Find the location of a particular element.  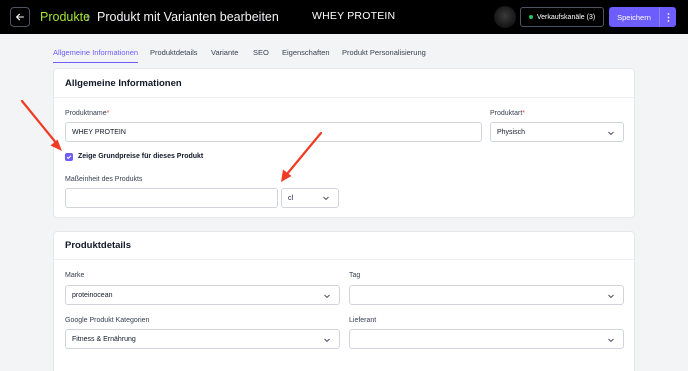

product-title: WHEY PROTEIN is located at coordinates (354, 16).